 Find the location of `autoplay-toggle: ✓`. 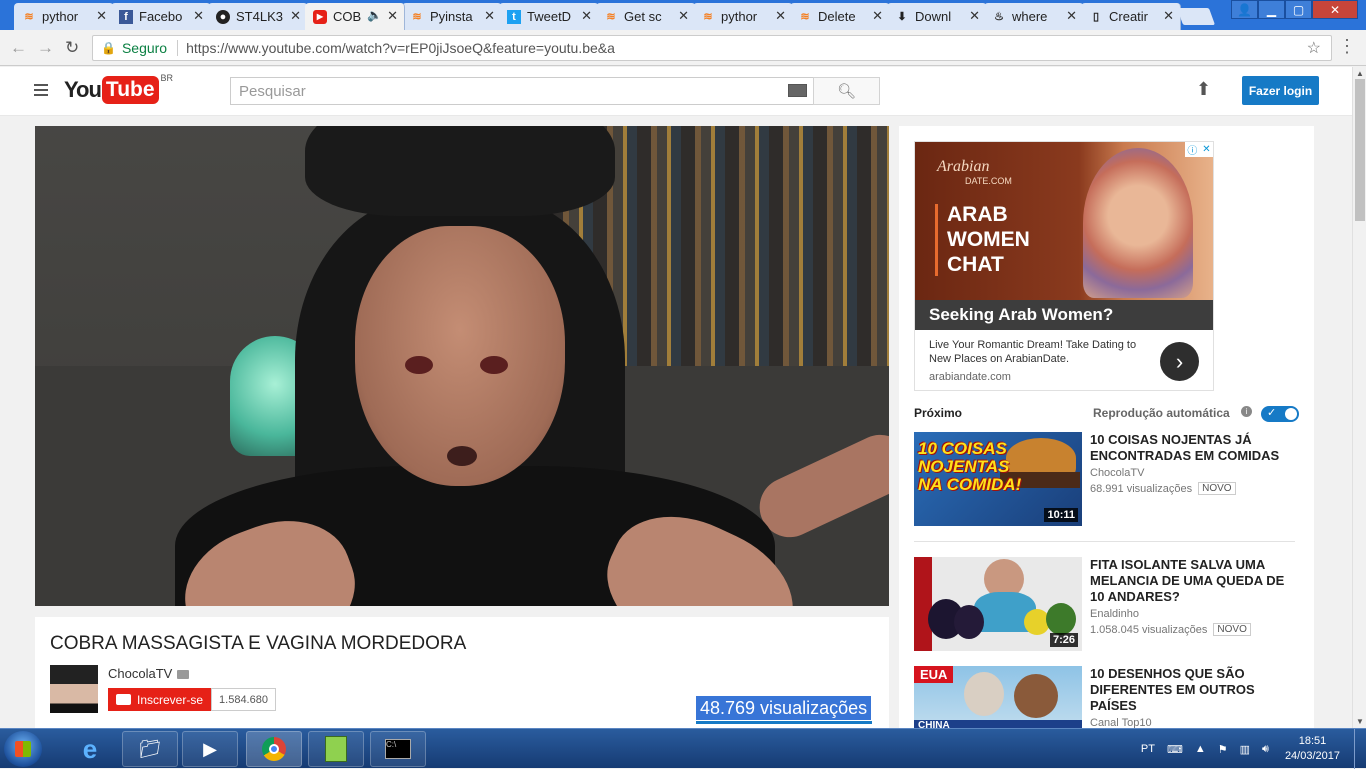

autoplay-toggle: ✓ is located at coordinates (1280, 414).